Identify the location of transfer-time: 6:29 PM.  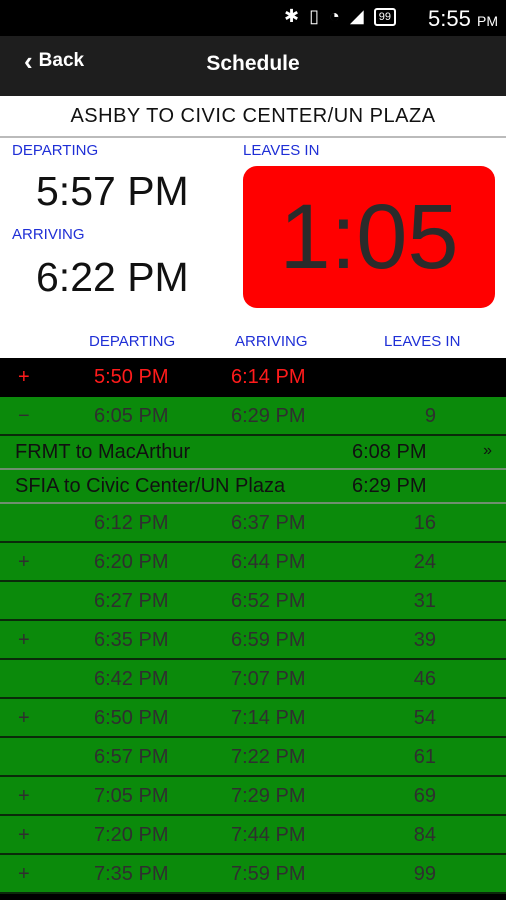
(389, 486).